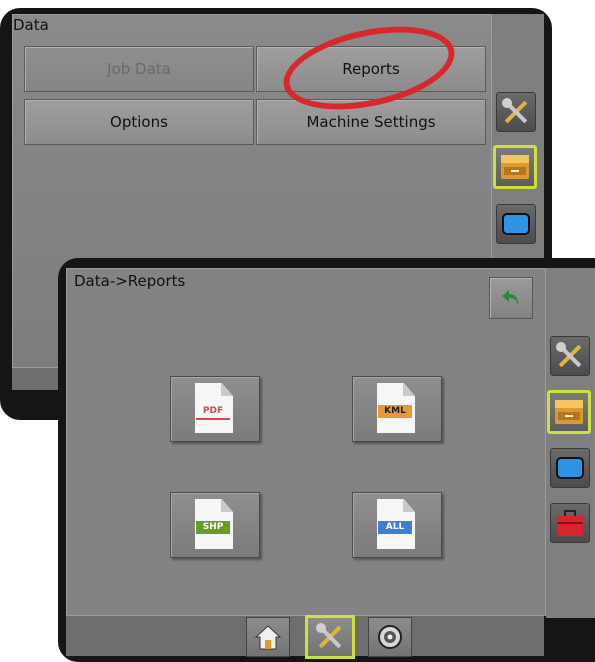  I want to click on all-report-button: ALL, so click(397, 525).